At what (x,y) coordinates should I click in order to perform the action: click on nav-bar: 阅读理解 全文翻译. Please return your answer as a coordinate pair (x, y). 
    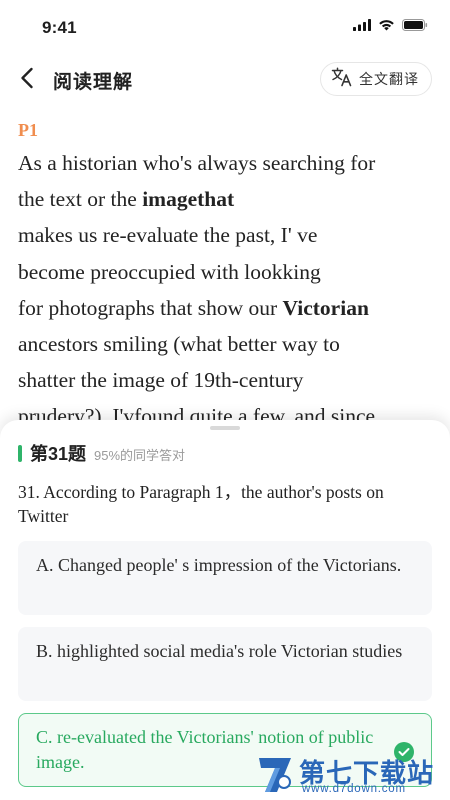
    Looking at the image, I should click on (225, 80).